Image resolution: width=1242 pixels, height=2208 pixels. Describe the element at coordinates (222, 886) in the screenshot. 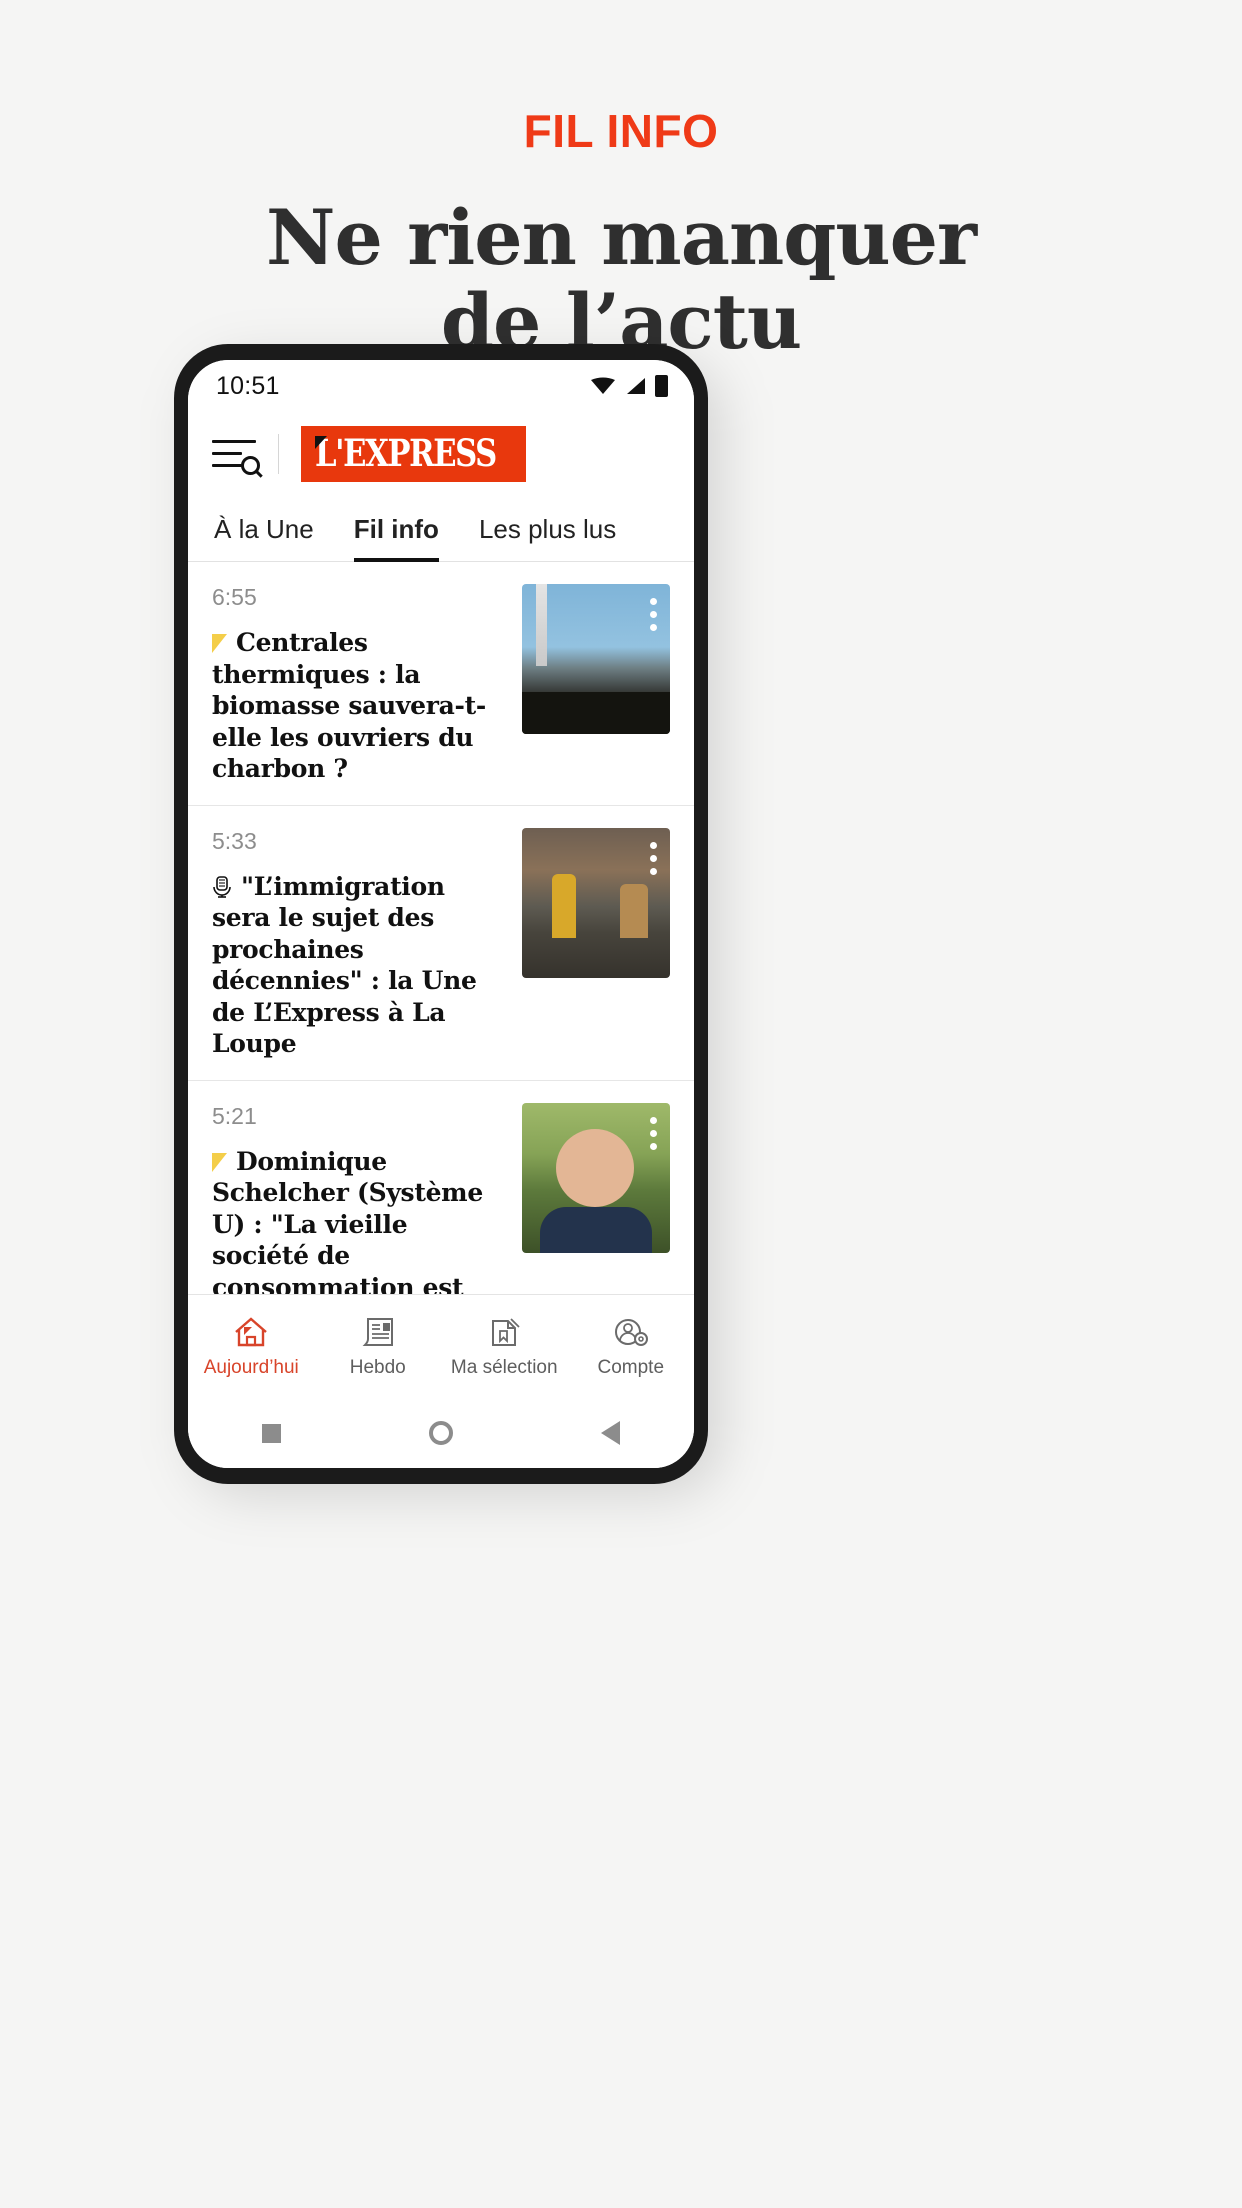

I see `podcast-icon` at that location.